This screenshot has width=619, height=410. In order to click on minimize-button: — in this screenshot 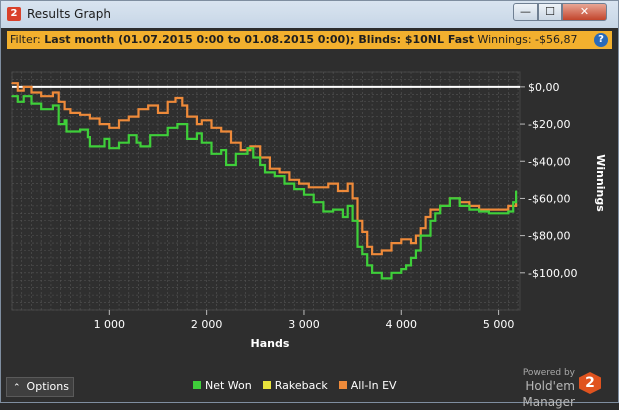, I will do `click(525, 12)`.